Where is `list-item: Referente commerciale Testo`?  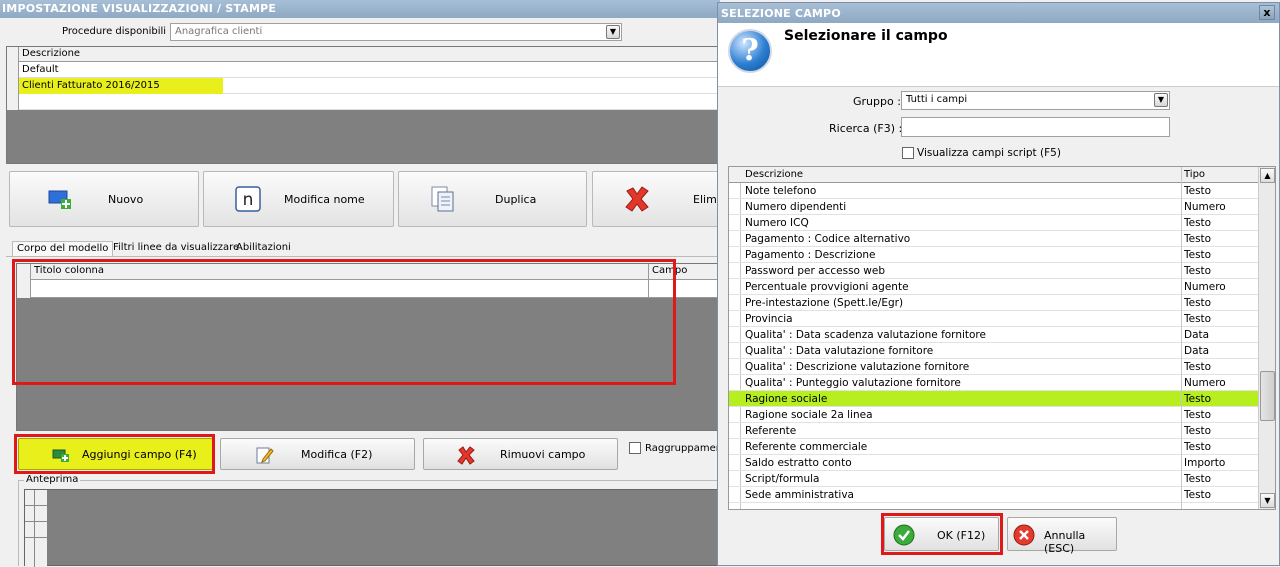 list-item: Referente commerciale Testo is located at coordinates (994, 447).